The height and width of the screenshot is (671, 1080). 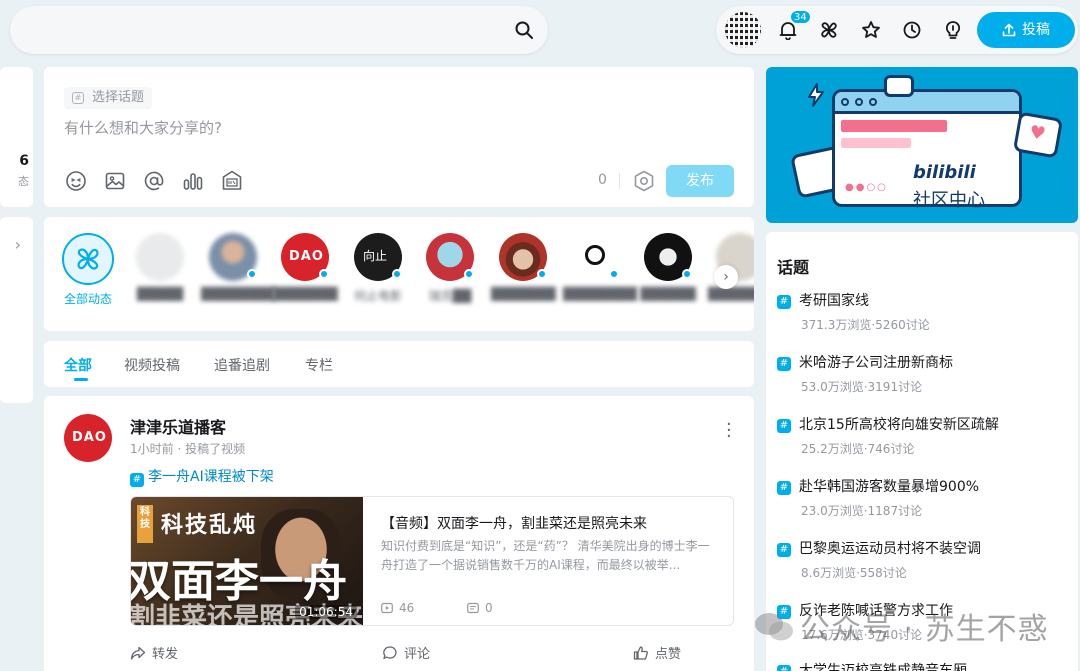 I want to click on topic-item: # 赴华韩国游客数量暴增900% 23.0万浏览·1187讨论, so click(x=878, y=497).